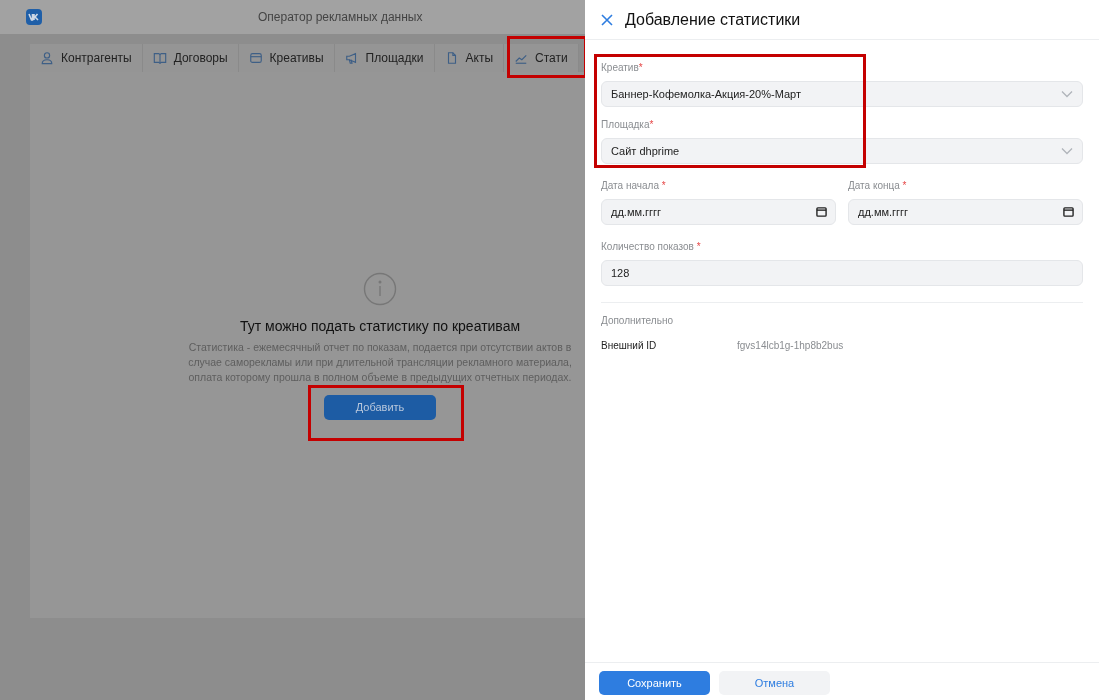  I want to click on empty-state-title: Тут можно подать статистику по креативам, so click(380, 326).